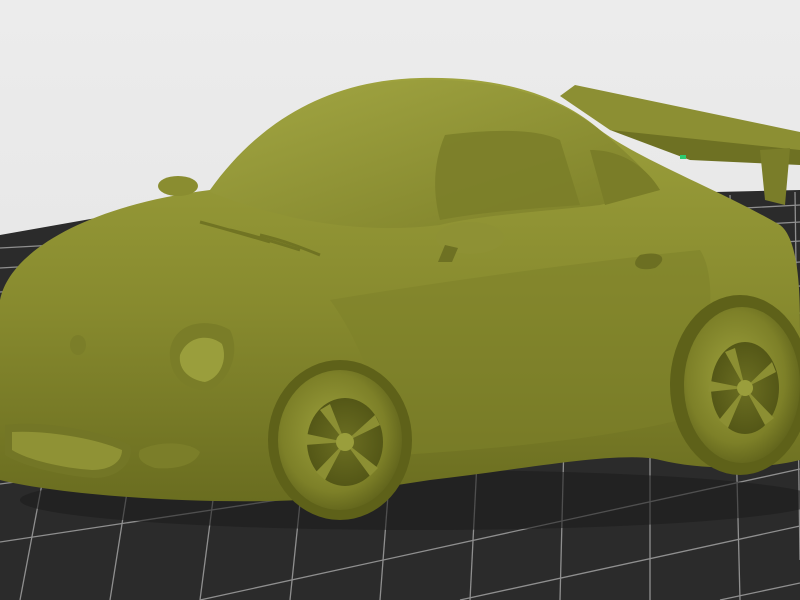 The width and height of the screenshot is (800, 600). Describe the element at coordinates (340, 440) in the screenshot. I see `front-wheel` at that location.